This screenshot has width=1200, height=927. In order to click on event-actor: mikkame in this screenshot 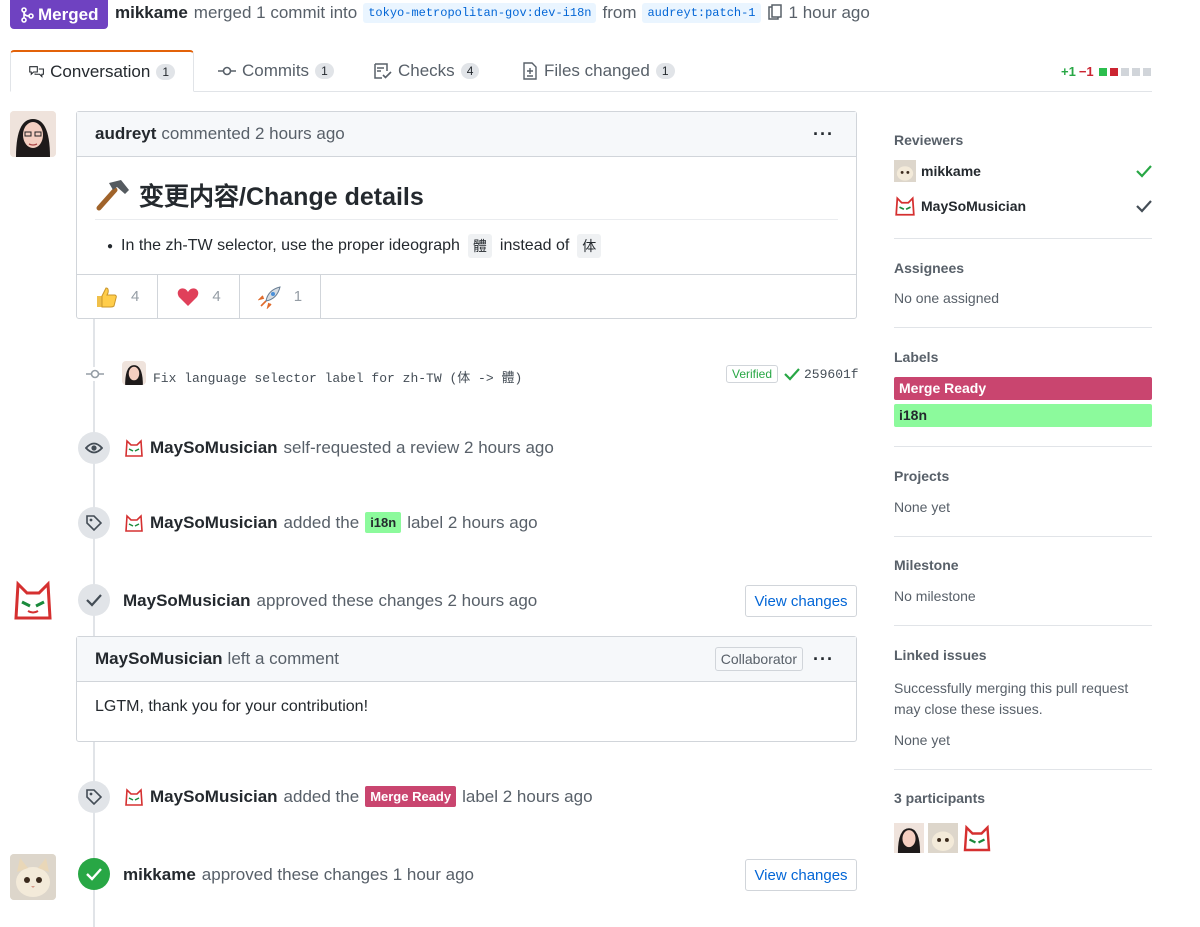, I will do `click(159, 875)`.